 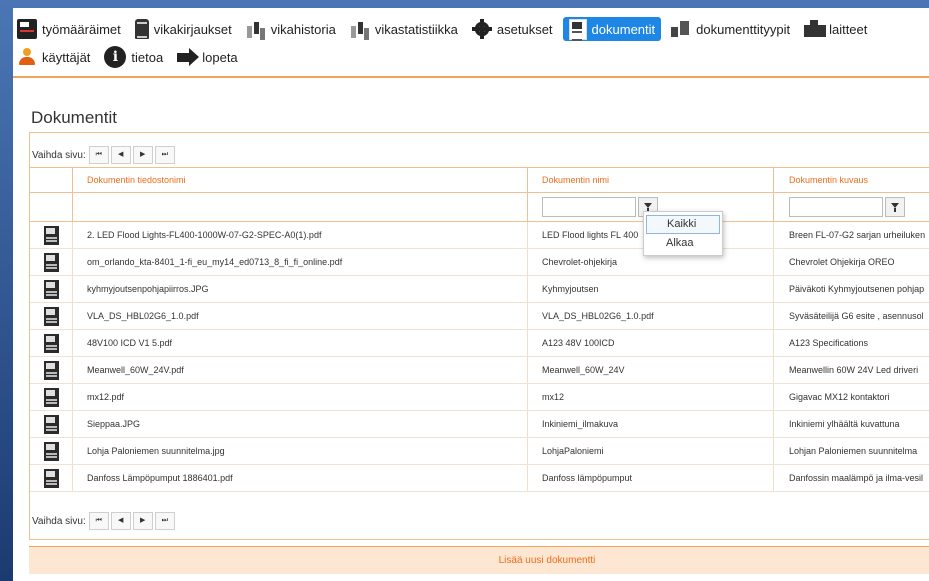 I want to click on nav-item-lopeta: lopeta, so click(x=207, y=57).